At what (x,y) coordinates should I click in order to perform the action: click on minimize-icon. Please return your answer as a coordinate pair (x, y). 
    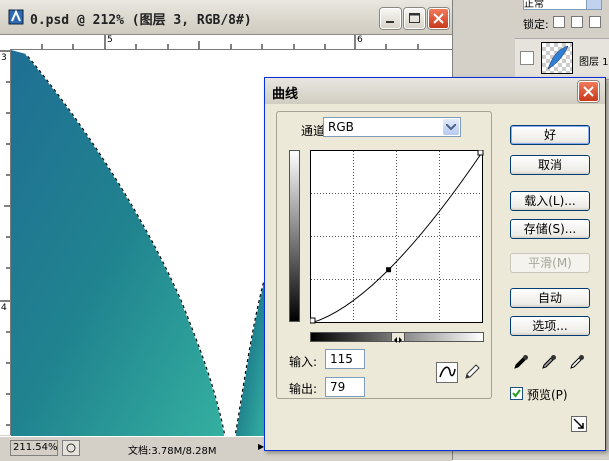
    Looking at the image, I should click on (390, 22).